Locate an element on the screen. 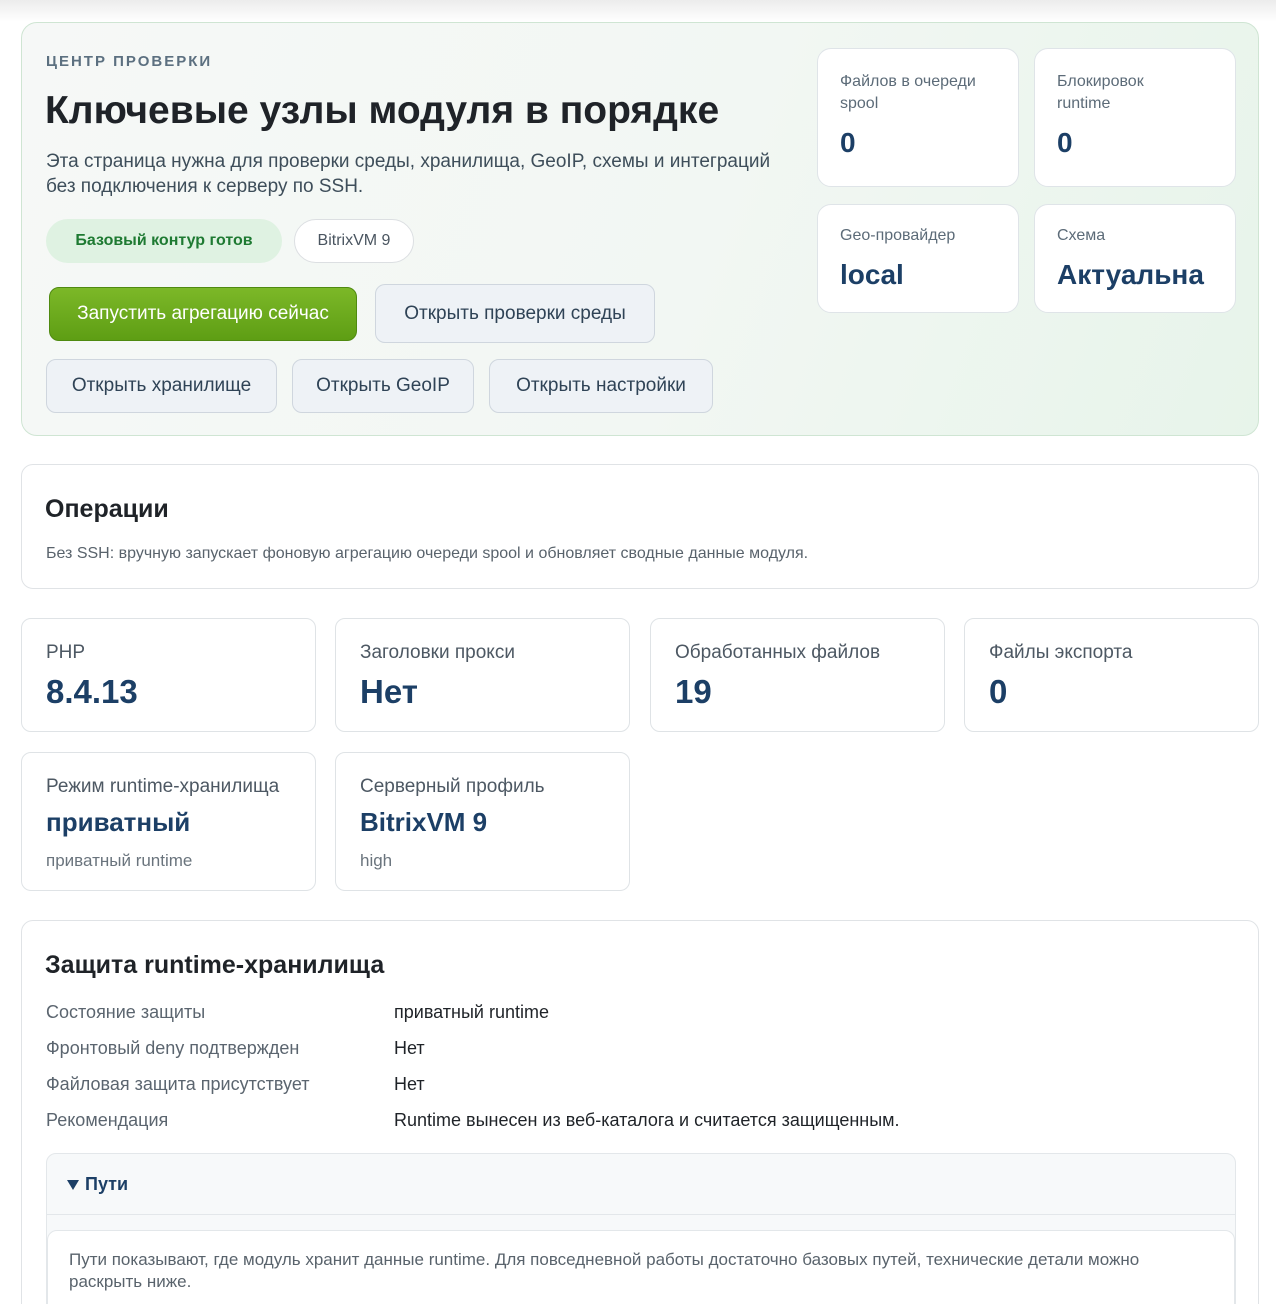  protection-row-value: приватный runtime is located at coordinates (471, 1012).